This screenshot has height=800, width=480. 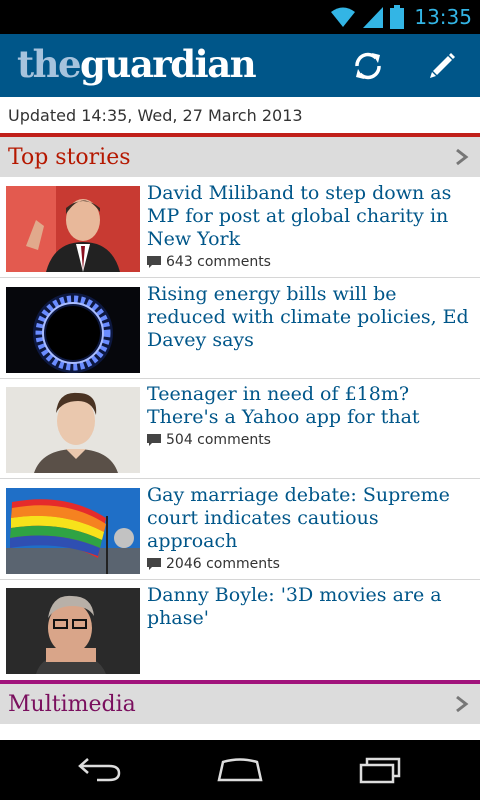 I want to click on story-headline: Danny Boyle: '3D movies are a phase', so click(x=310, y=607).